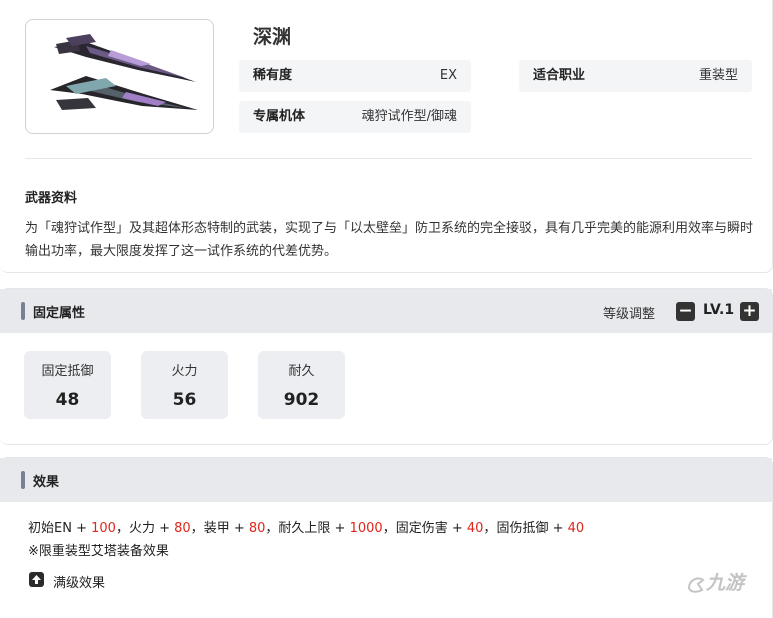 The height and width of the screenshot is (618, 773). What do you see at coordinates (184, 385) in the screenshot?
I see `stat-firepower: 火力 56` at bounding box center [184, 385].